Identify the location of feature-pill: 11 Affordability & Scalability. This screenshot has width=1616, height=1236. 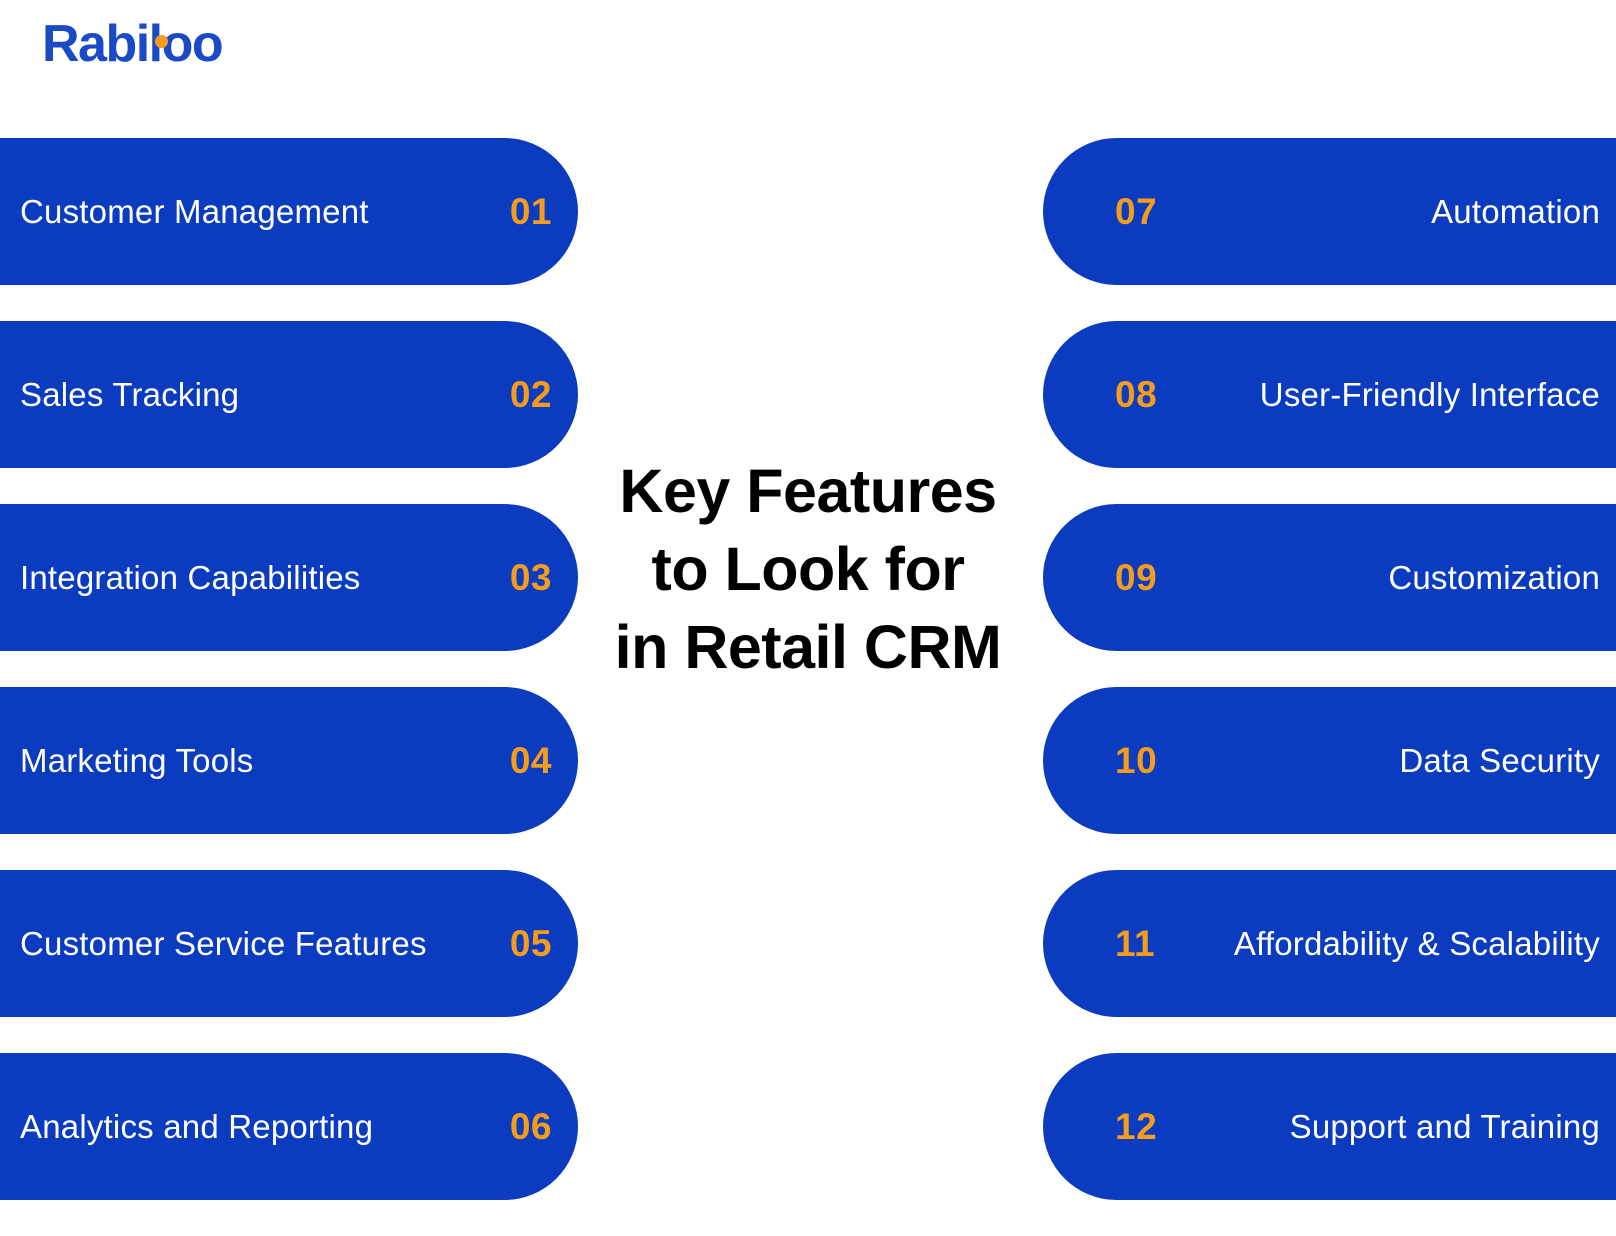
(1329, 943).